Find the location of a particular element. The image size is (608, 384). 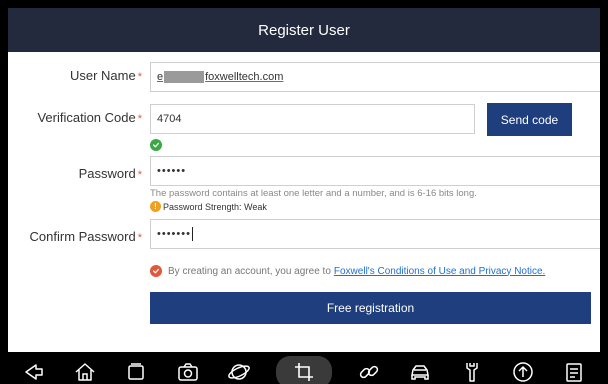

home-icon is located at coordinates (85, 371).